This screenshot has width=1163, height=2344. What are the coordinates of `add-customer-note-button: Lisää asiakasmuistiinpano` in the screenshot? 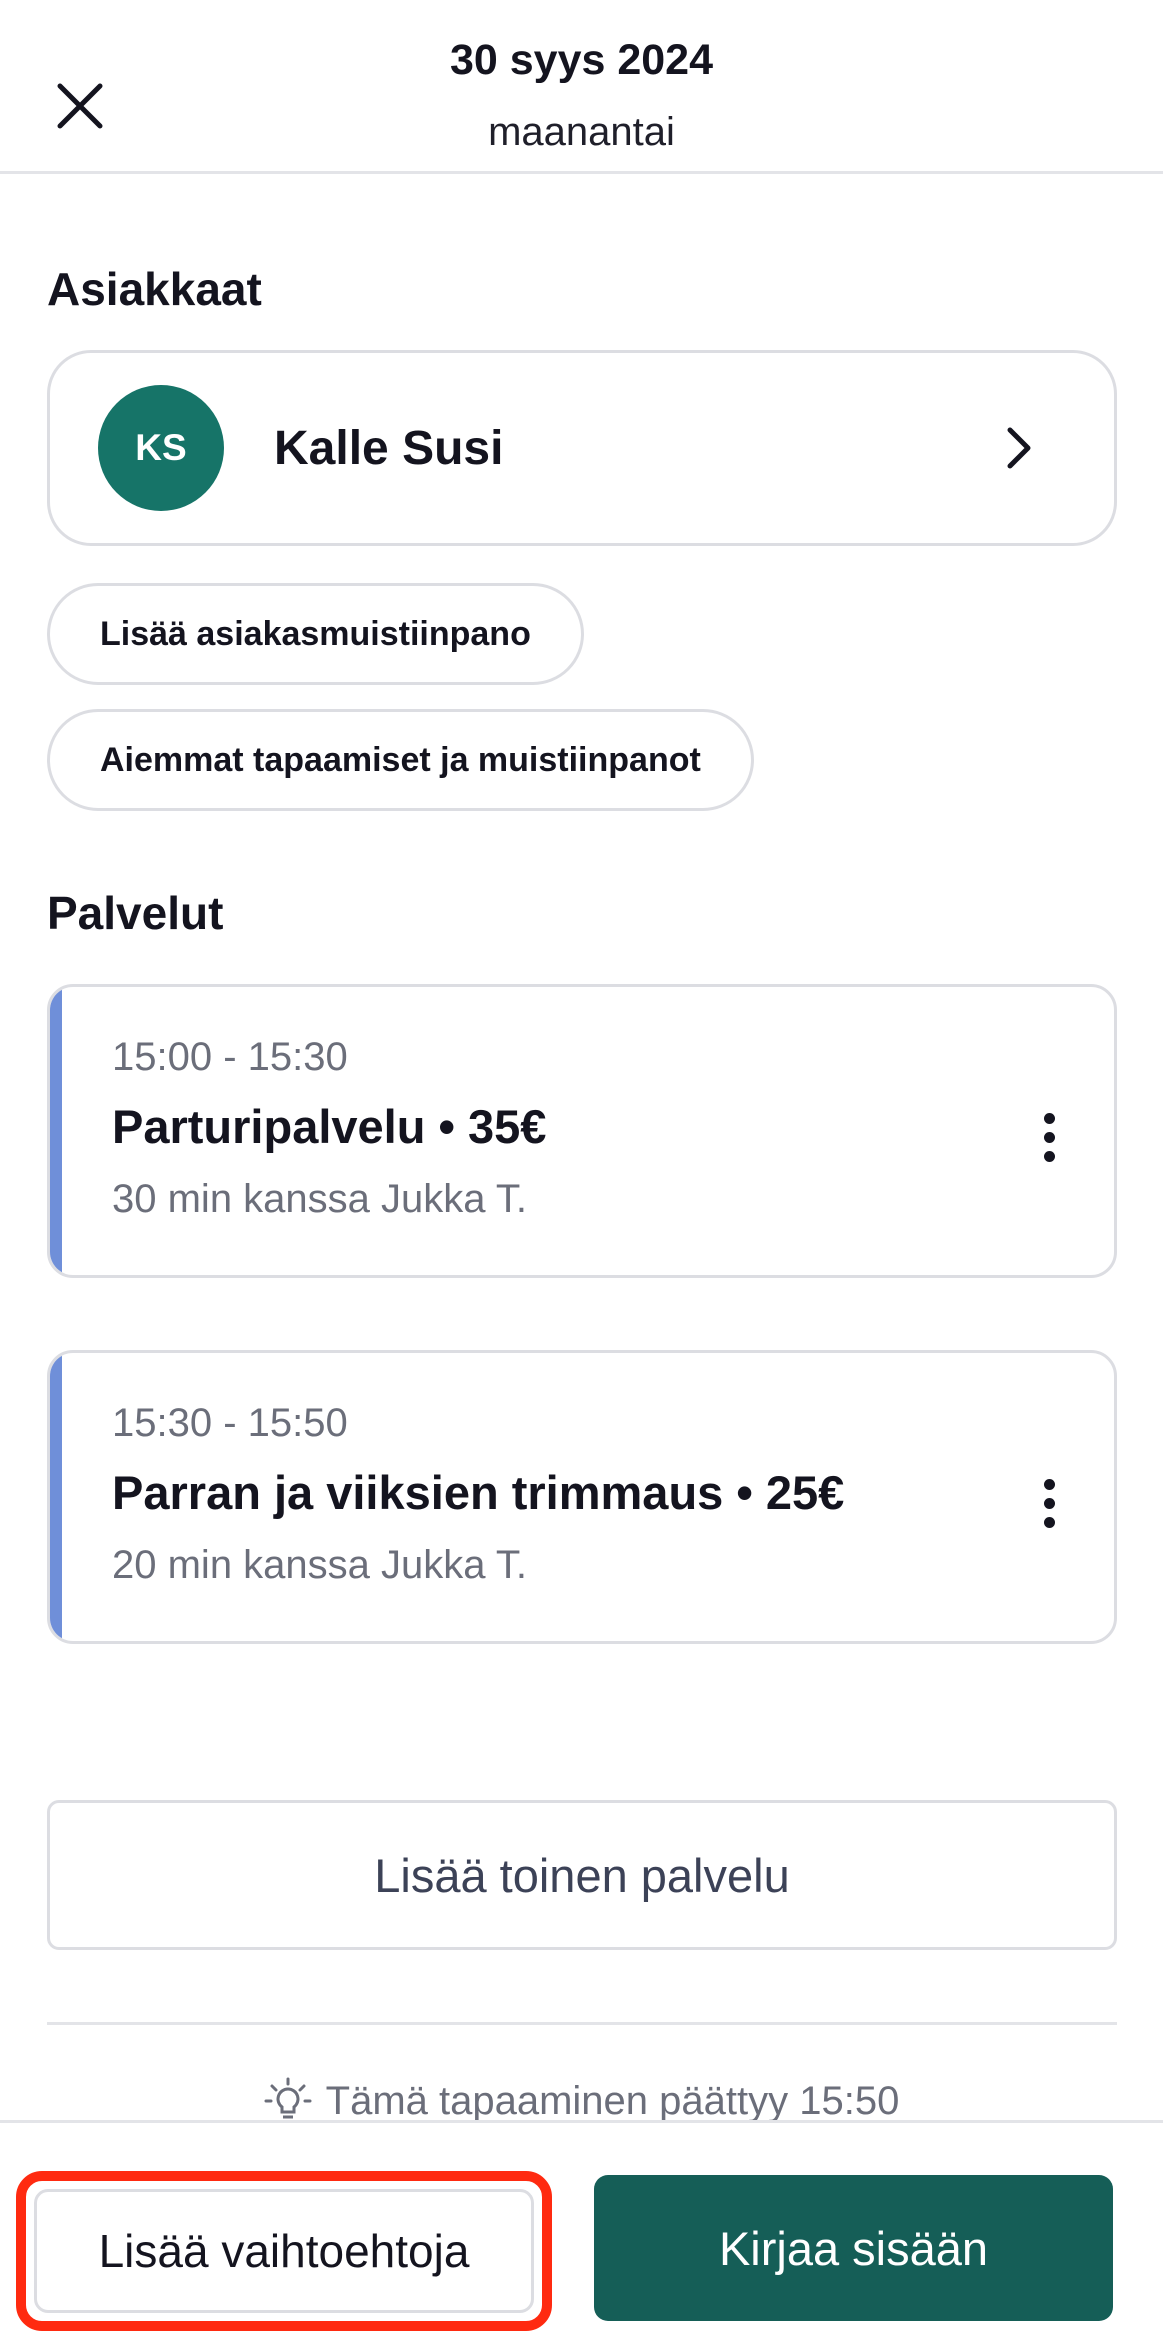 It's located at (315, 634).